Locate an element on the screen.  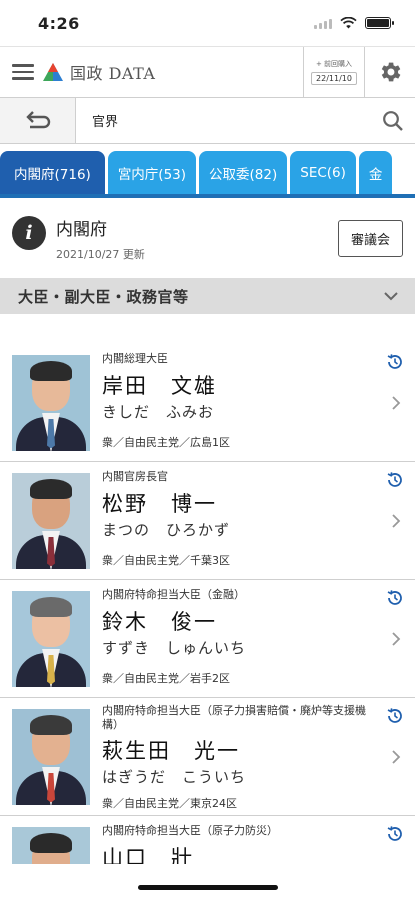
member-kana: はぎうだ こういち is located at coordinates (174, 776).